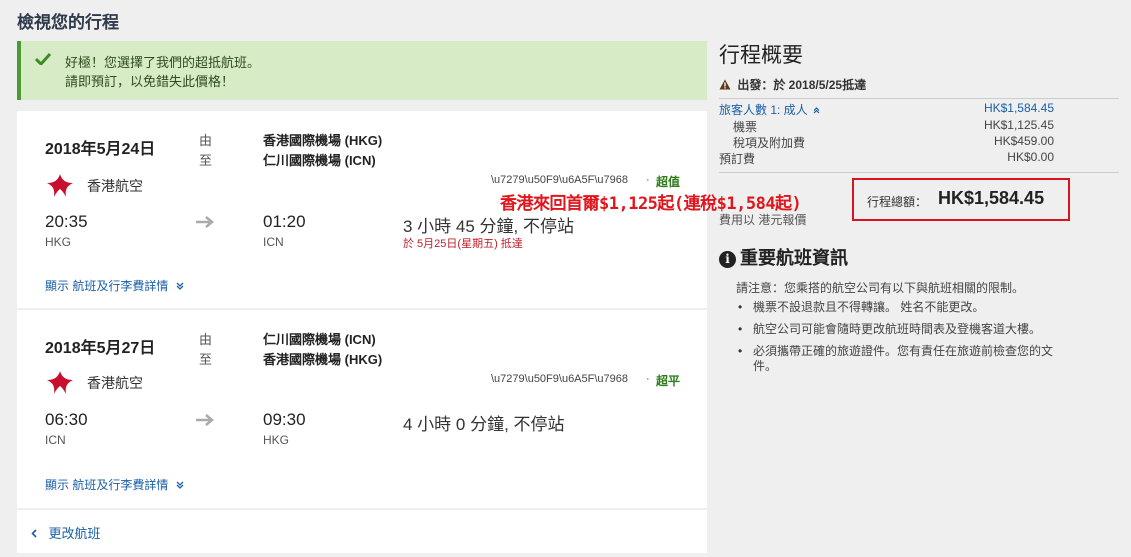 This screenshot has width=1131, height=557. What do you see at coordinates (668, 381) in the screenshot?
I see `deal-badge: 超平` at bounding box center [668, 381].